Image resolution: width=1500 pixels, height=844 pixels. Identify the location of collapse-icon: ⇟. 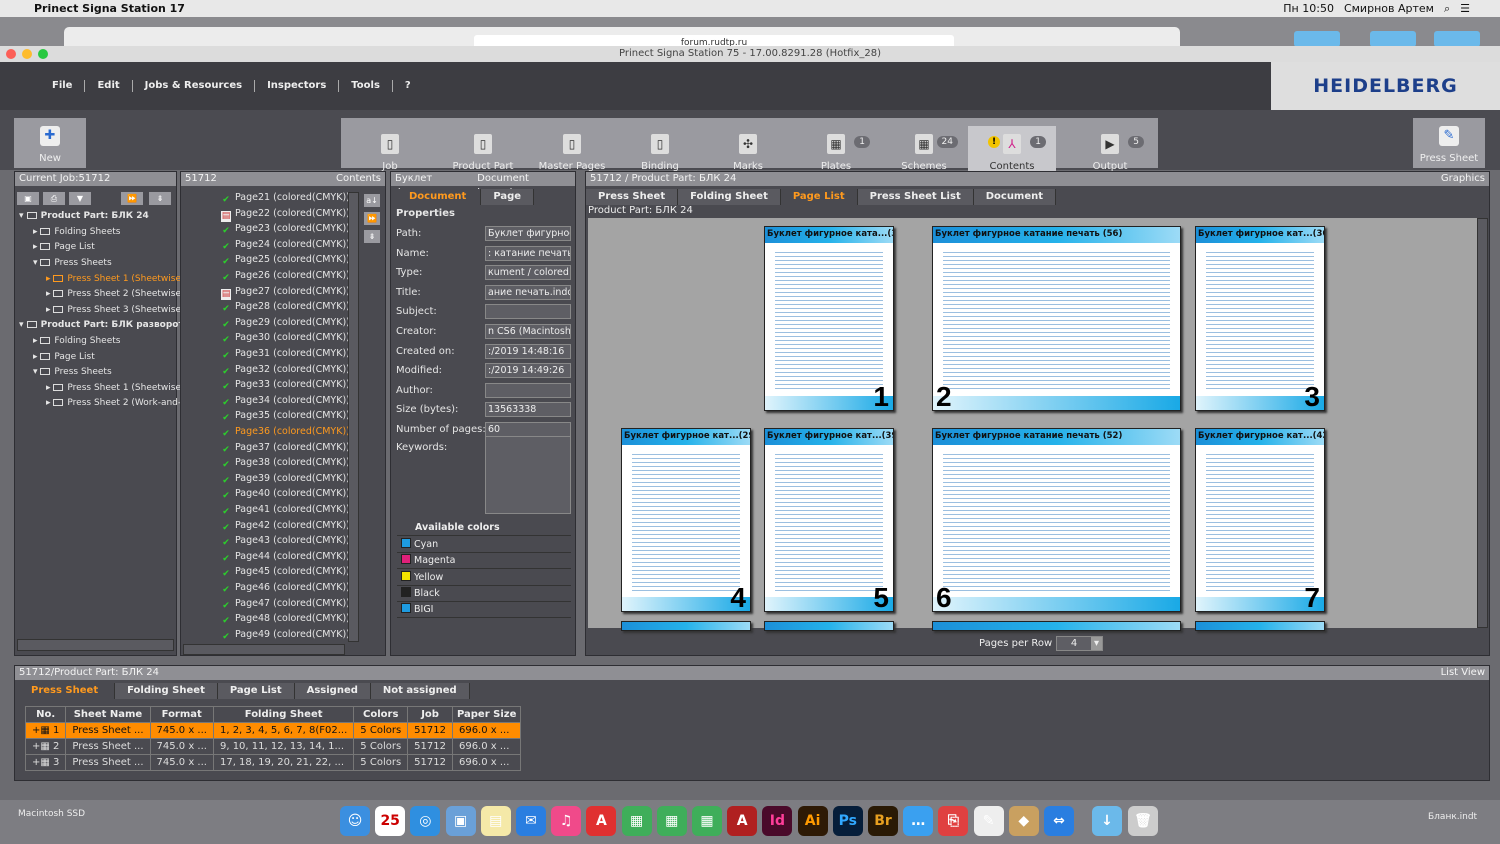
(372, 236).